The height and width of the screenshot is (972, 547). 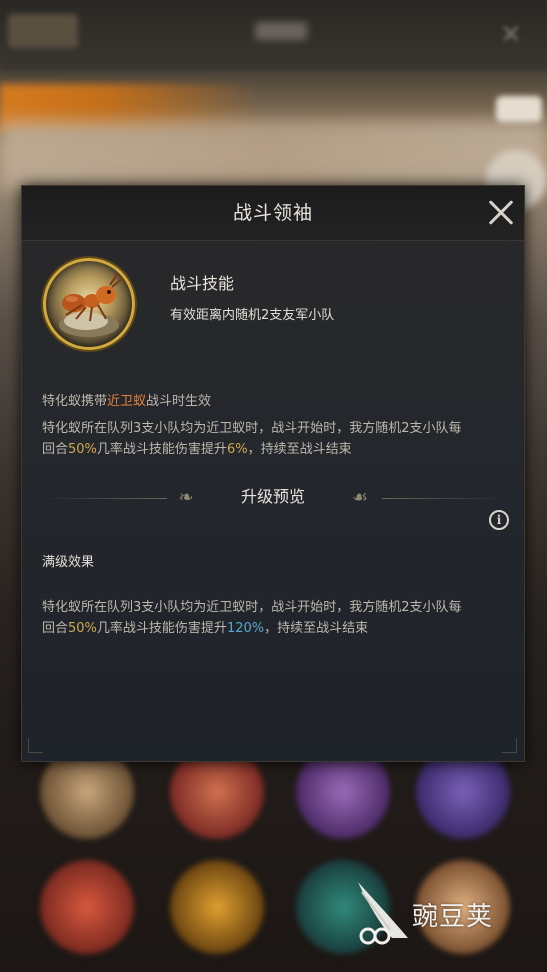 What do you see at coordinates (272, 213) in the screenshot?
I see `dialog-title: 战斗领袖` at bounding box center [272, 213].